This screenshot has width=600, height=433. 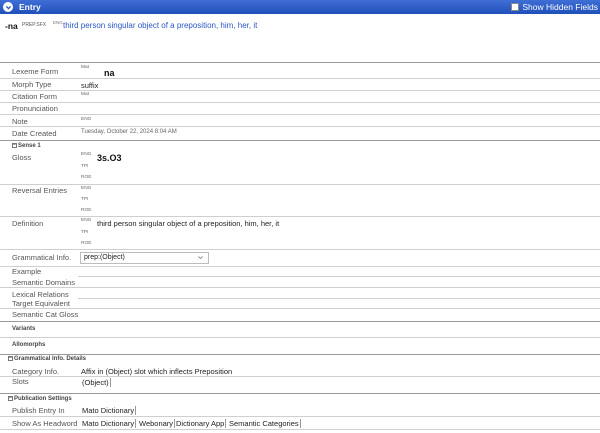 I want to click on reversal-ws-eng: ENG, so click(x=86, y=188).